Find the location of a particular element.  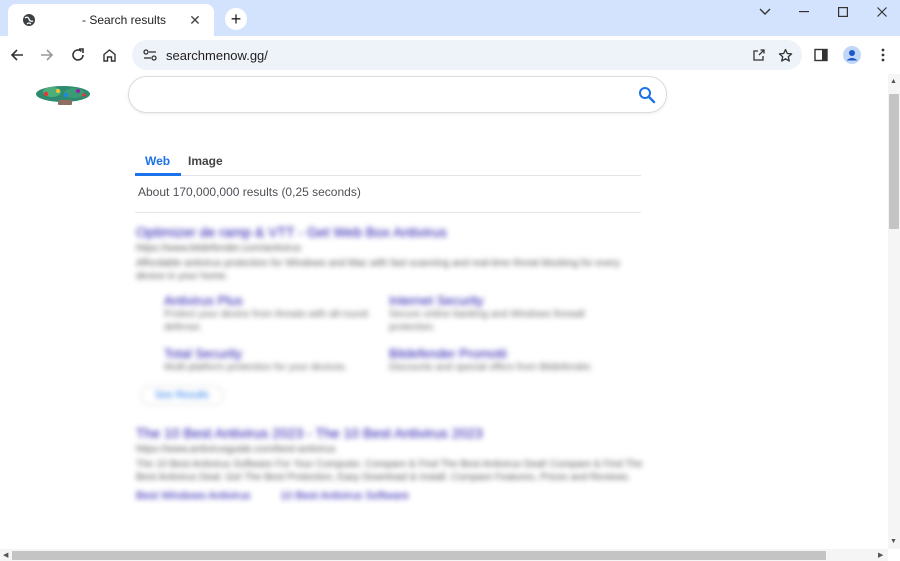

more-results-button: See Results is located at coordinates (182, 395).